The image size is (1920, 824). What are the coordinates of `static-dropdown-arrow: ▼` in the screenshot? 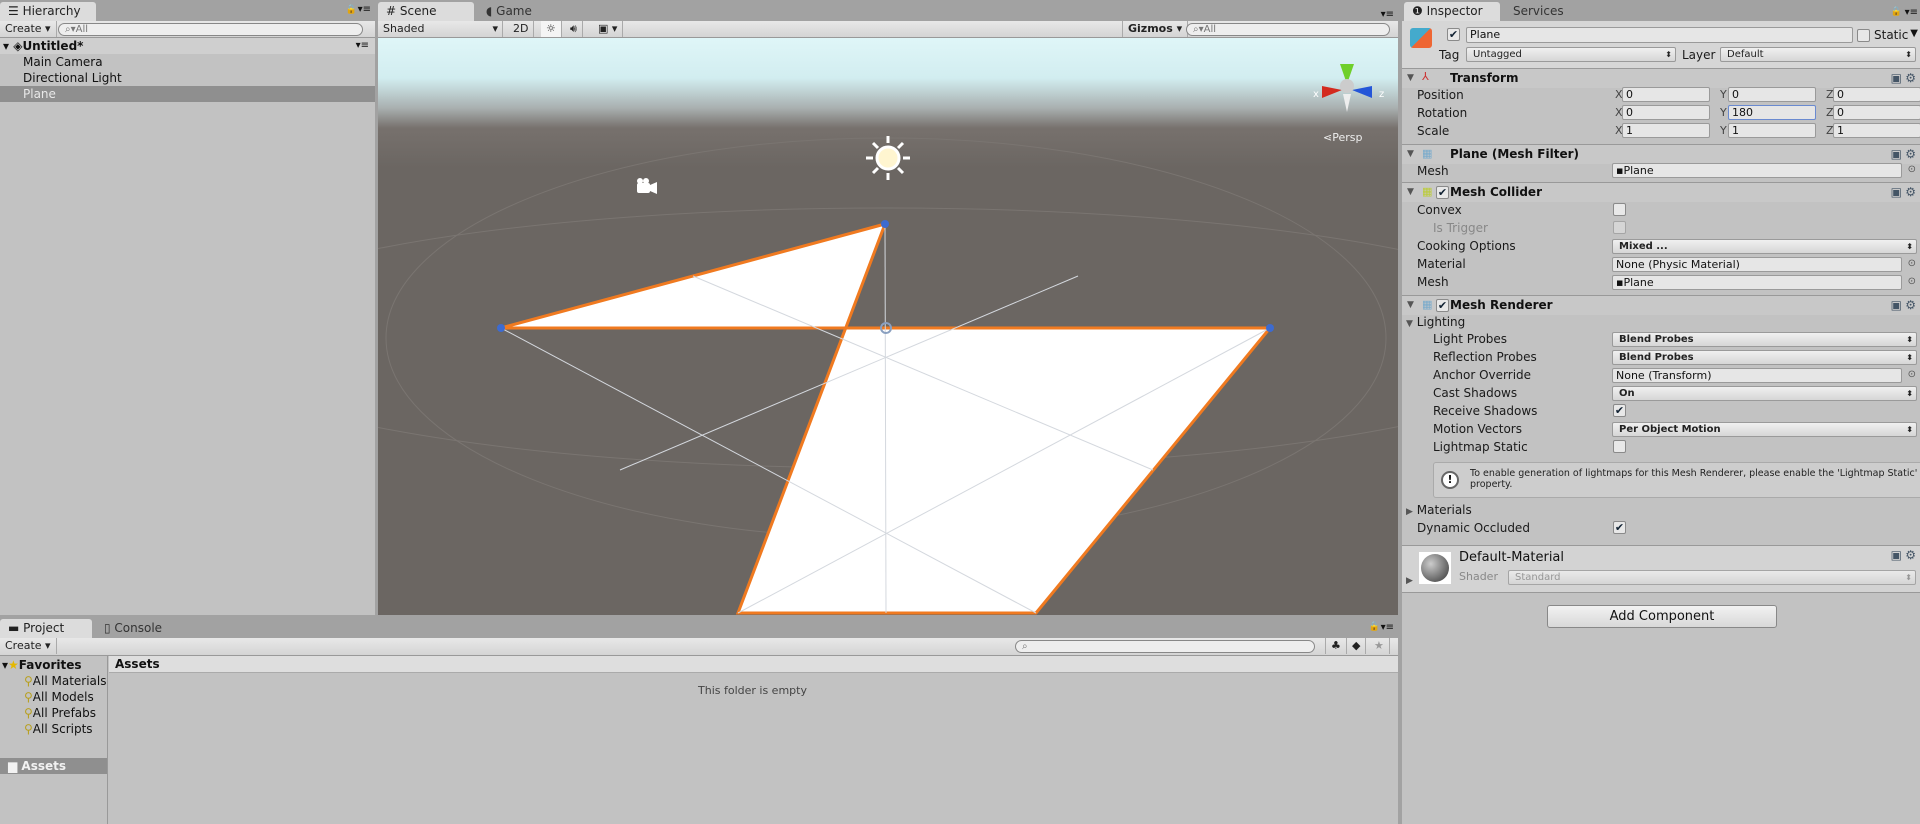 It's located at (1914, 33).